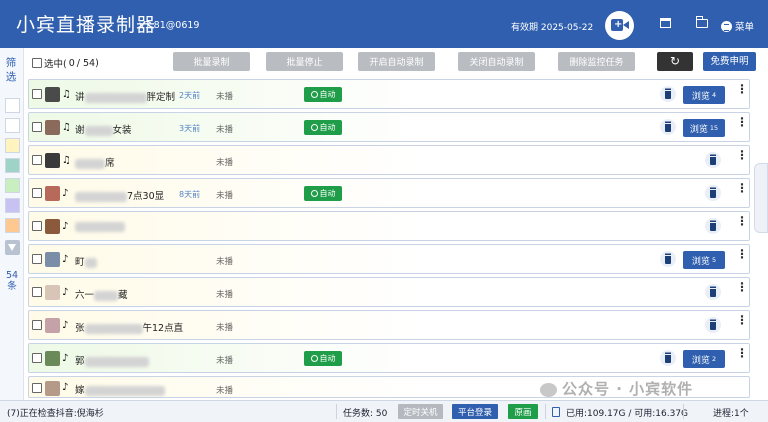 The width and height of the screenshot is (768, 422). What do you see at coordinates (731, 414) in the screenshot?
I see `process-count: 进程:1个` at bounding box center [731, 414].